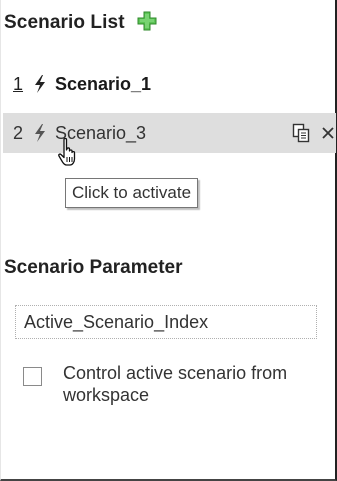 This screenshot has width=337, height=481. I want to click on scenario-row-2: 2 Scenario_3, so click(169, 133).